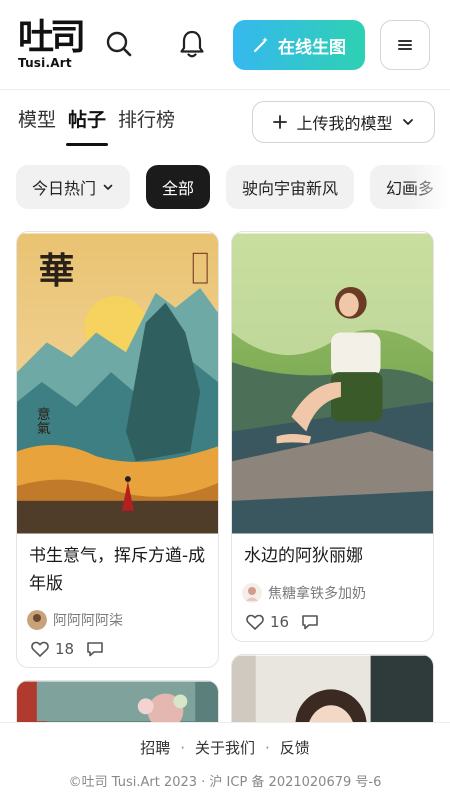 This screenshot has width=450, height=800. I want to click on footer-links: 招聘 · 关于我们 · 反馈, so click(225, 747).